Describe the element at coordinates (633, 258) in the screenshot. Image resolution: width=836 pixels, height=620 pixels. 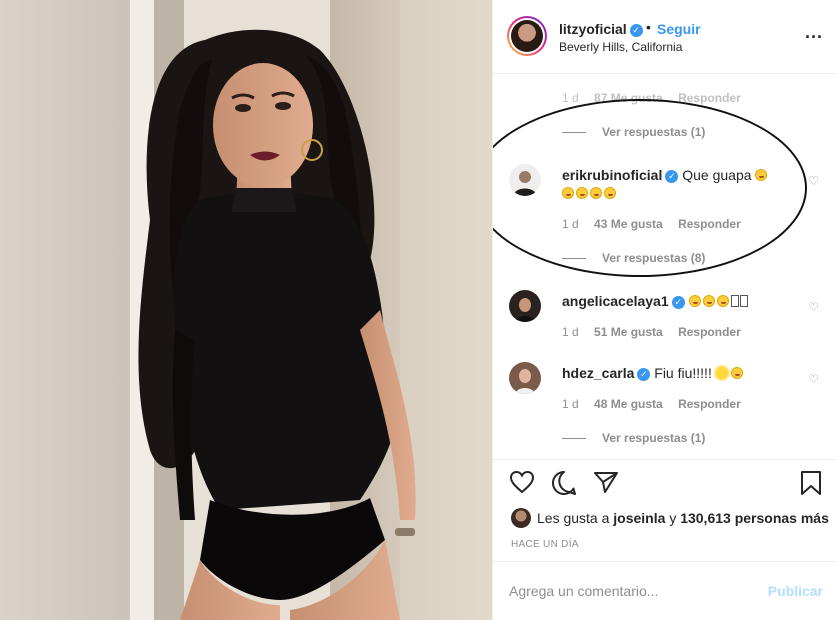
I see `view-replies-button: Ver respuestas (8)` at that location.